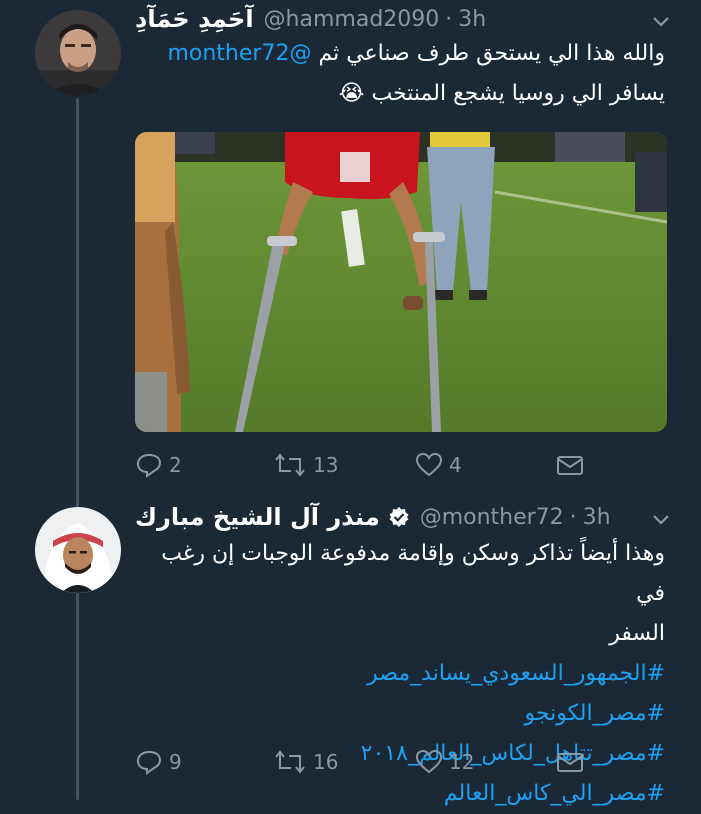  Describe the element at coordinates (362, 465) in the screenshot. I see `tweet-actions: 2 13 4` at that location.